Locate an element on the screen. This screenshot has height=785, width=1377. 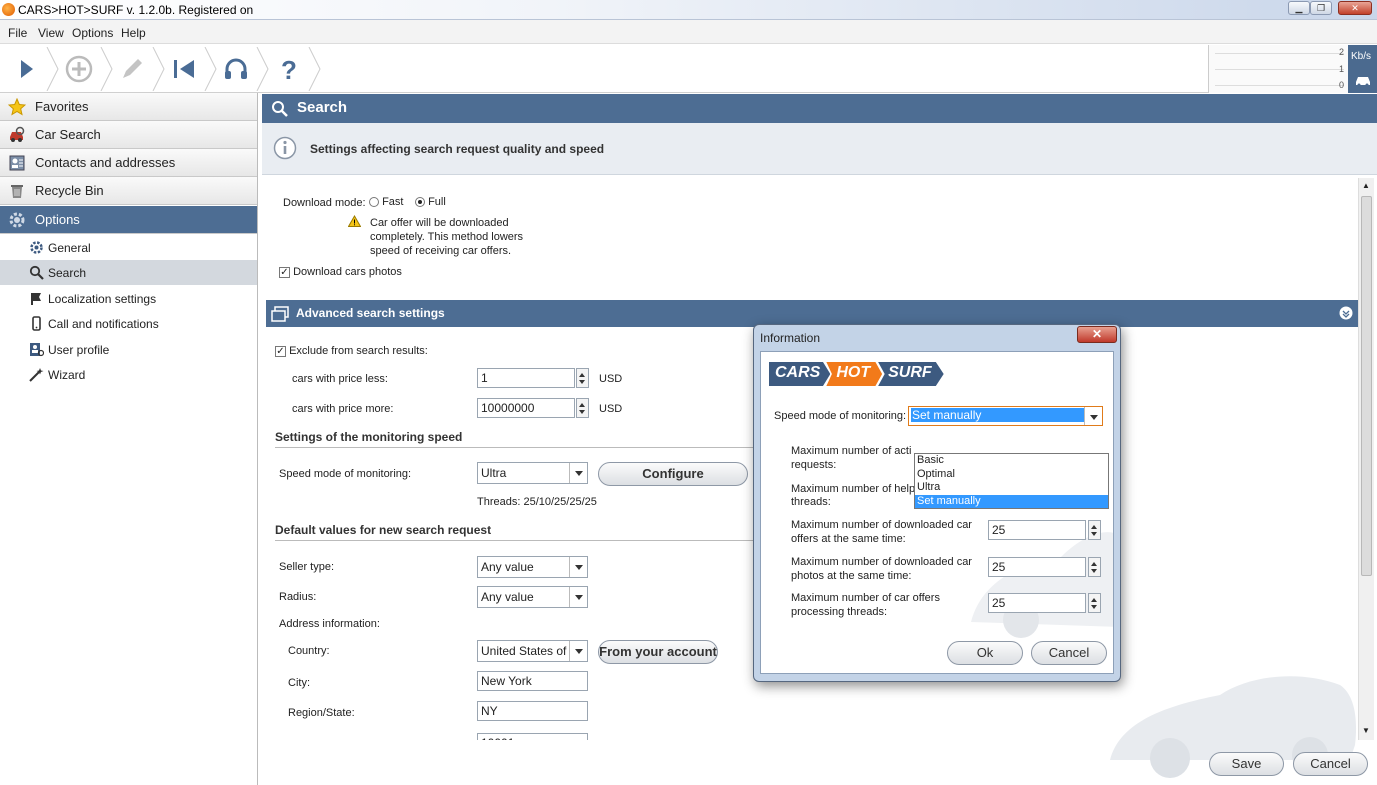
cancel-button: Cancel is located at coordinates (1330, 764).